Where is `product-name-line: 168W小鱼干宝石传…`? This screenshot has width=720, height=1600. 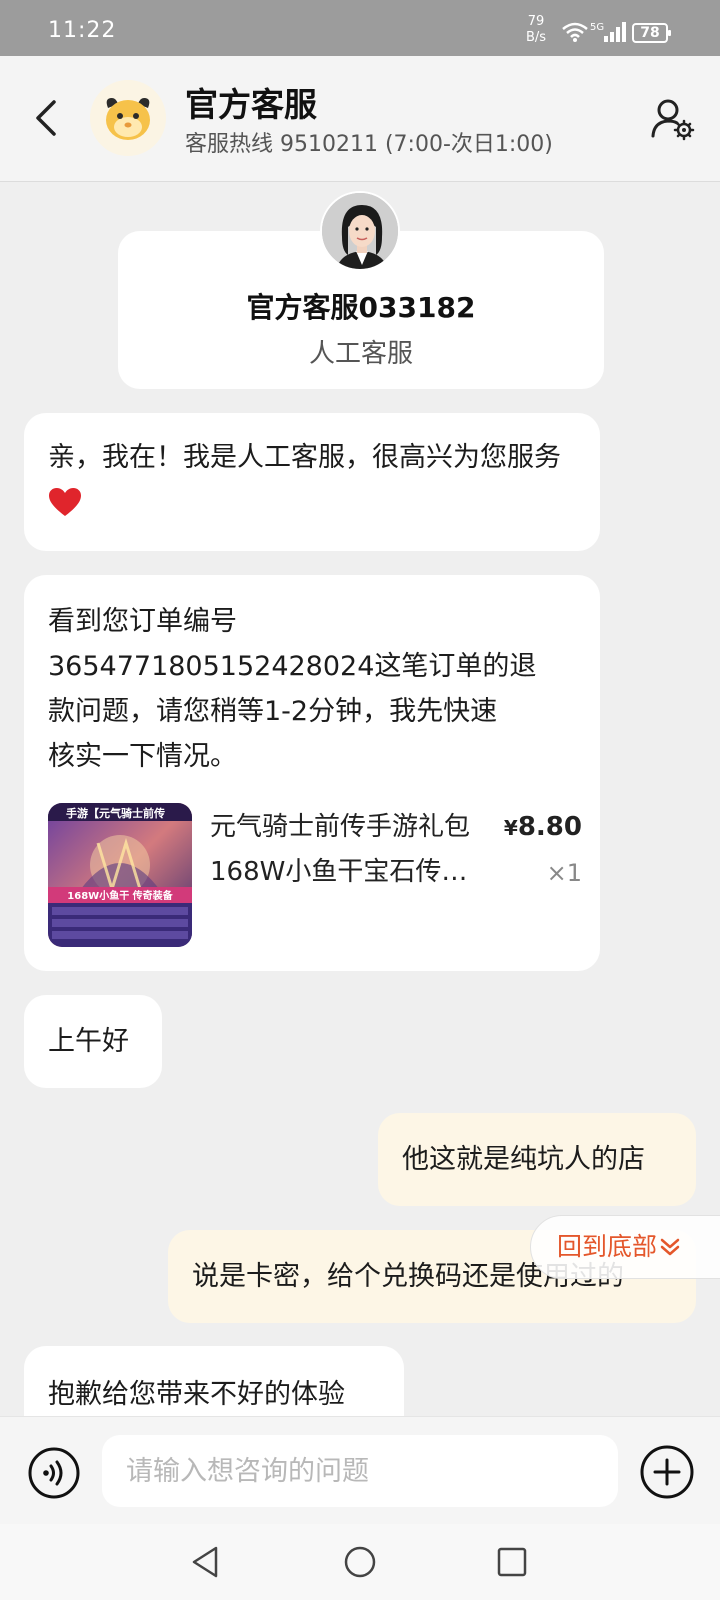
product-name-line: 168W小鱼干宝石传… is located at coordinates (339, 872).